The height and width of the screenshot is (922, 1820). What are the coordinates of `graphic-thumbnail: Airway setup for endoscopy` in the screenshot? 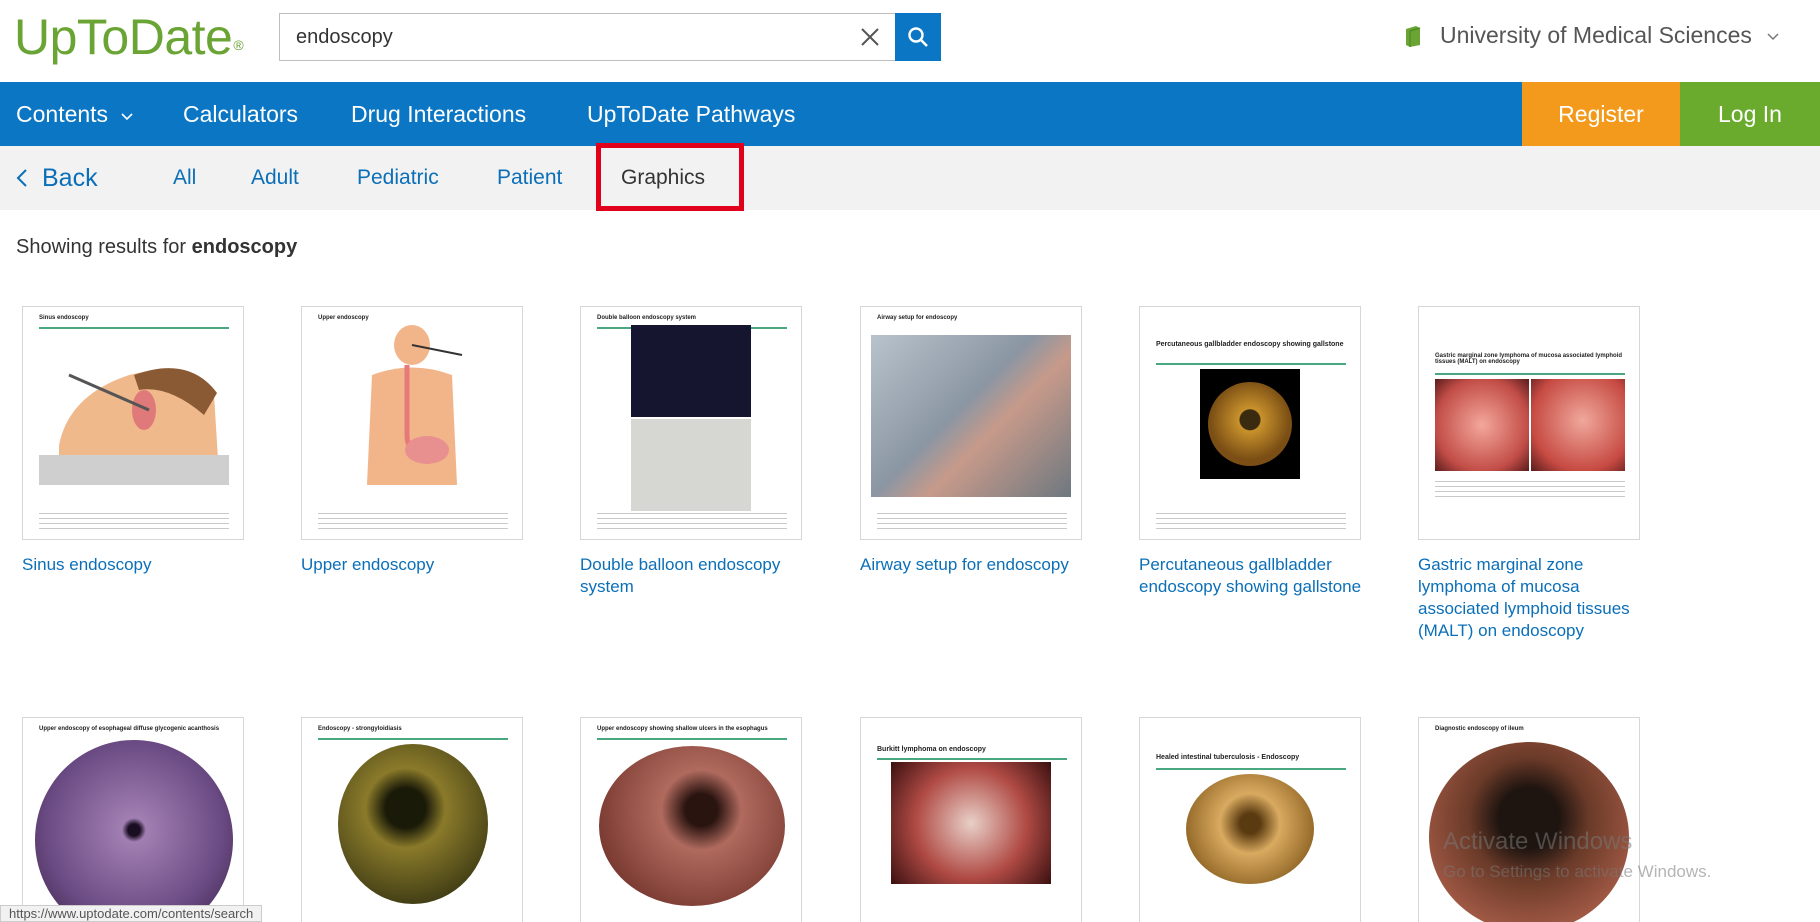 It's located at (971, 423).